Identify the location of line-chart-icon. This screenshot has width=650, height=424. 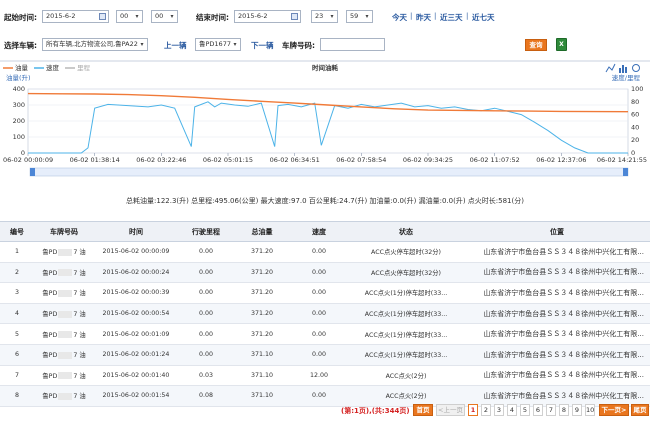
(610, 68).